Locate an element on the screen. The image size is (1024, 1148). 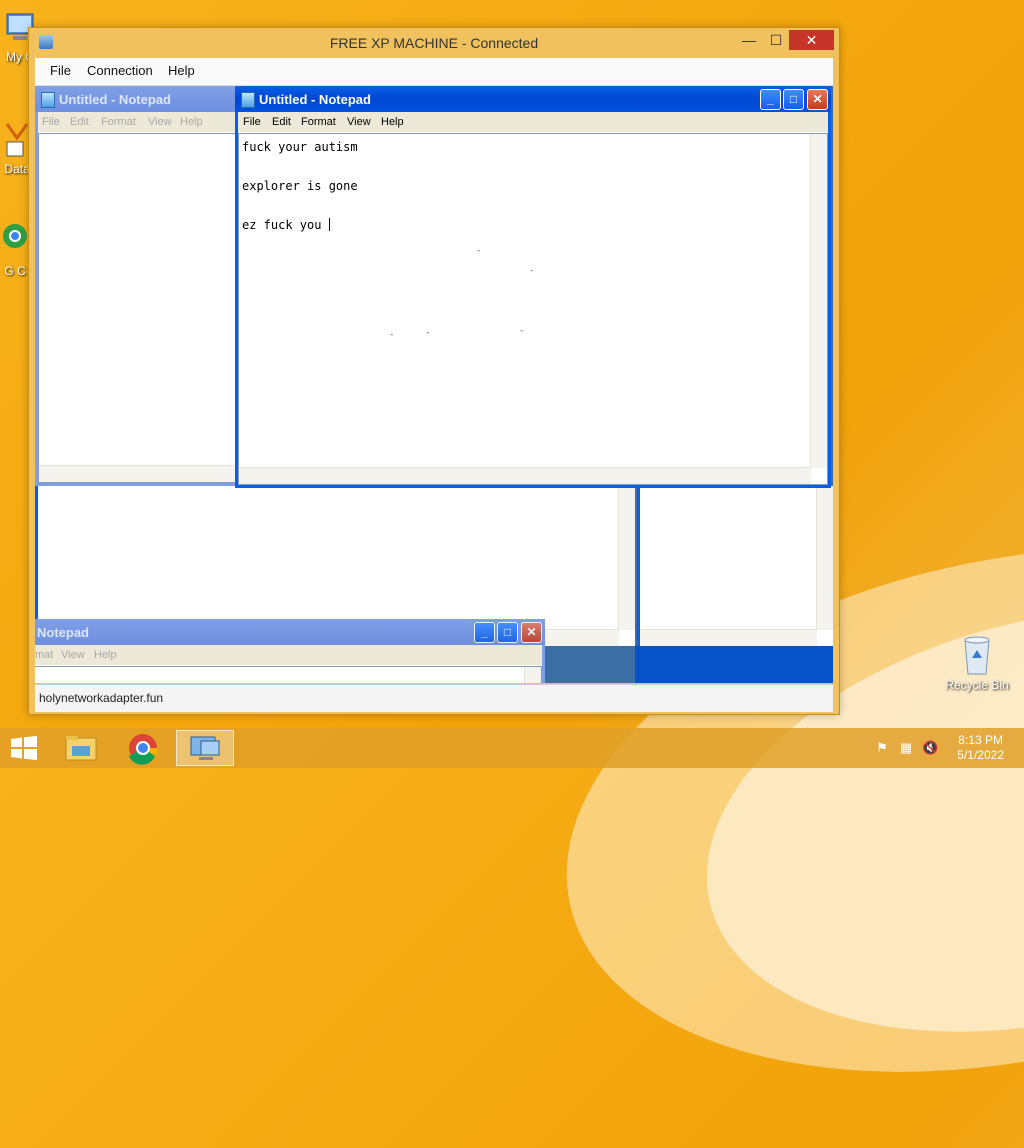
system-clock: 8:13 PM 5/1/2022 is located at coordinates (980, 748).